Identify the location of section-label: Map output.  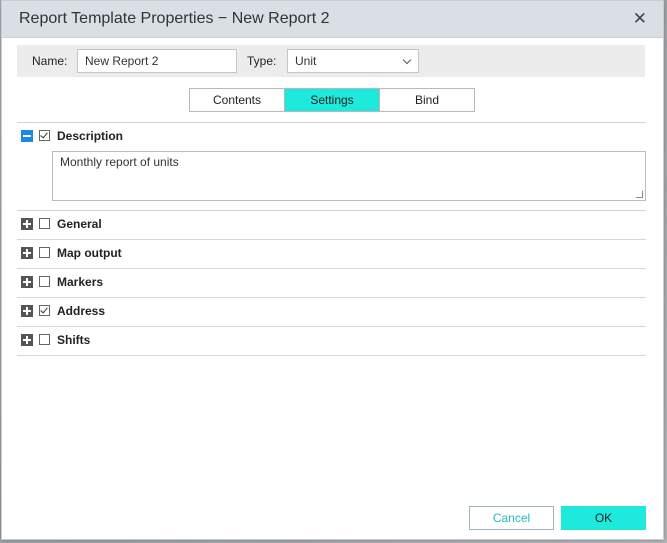
(89, 253).